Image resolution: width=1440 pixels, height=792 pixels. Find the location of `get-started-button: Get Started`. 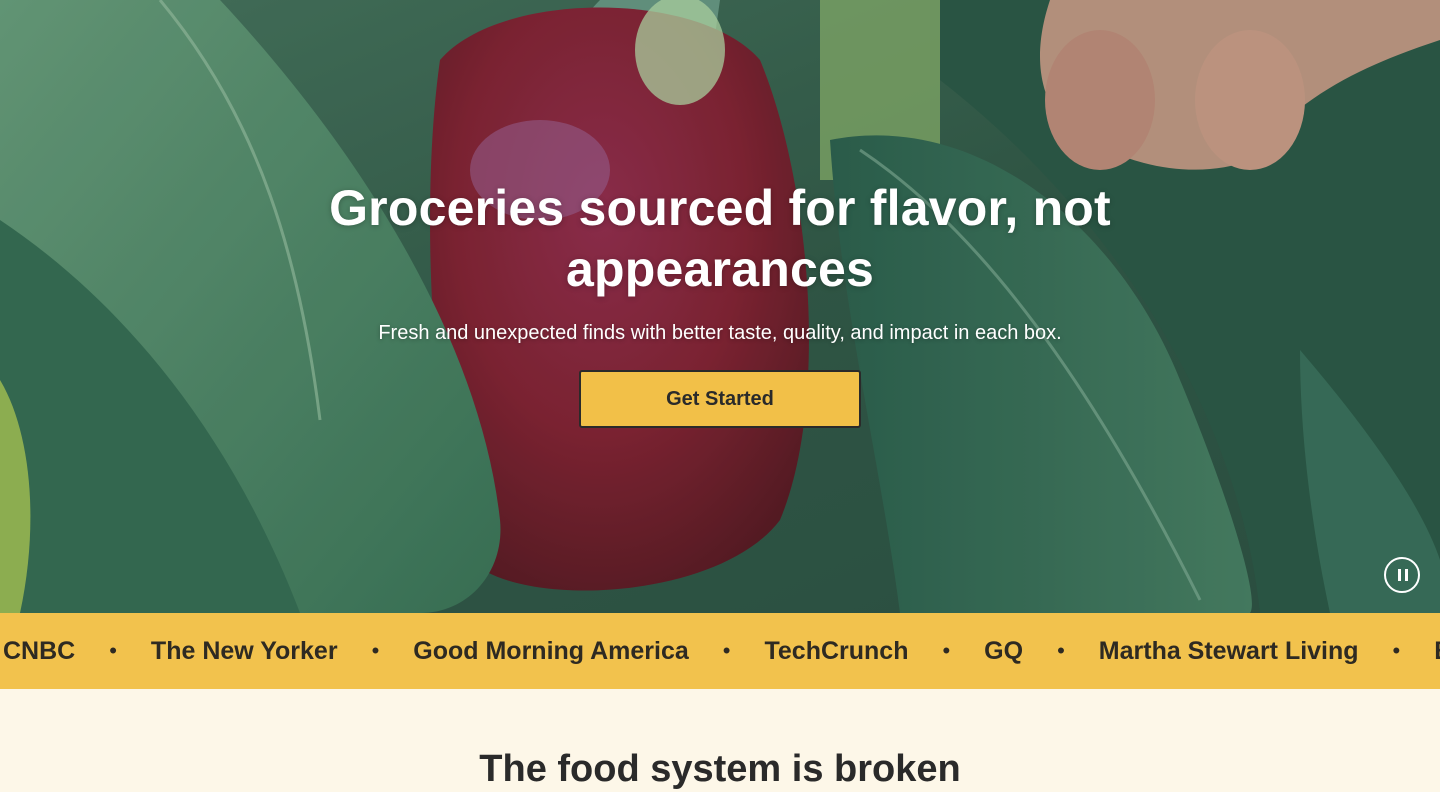

get-started-button: Get Started is located at coordinates (720, 399).